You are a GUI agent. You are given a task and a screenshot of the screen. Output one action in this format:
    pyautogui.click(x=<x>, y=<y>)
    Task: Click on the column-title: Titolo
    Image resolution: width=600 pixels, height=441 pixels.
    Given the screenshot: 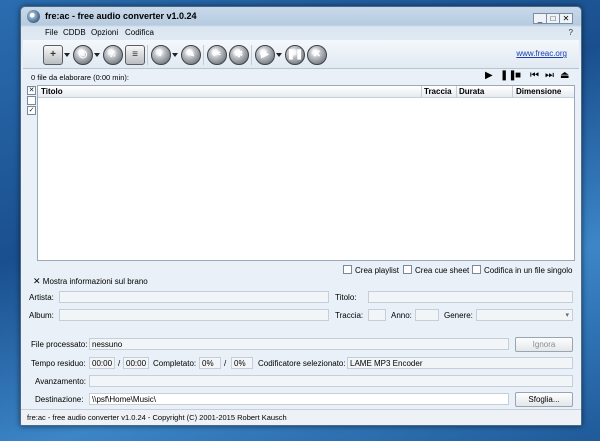 What is the action you would take?
    pyautogui.click(x=52, y=91)
    